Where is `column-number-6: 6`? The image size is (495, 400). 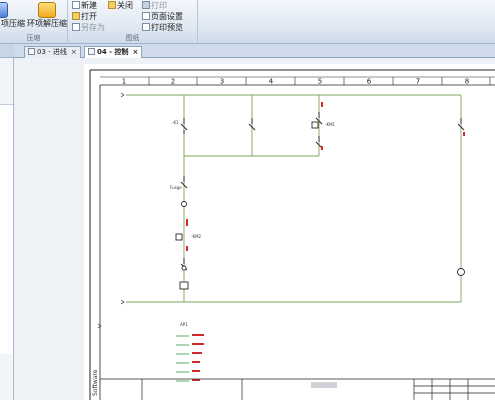
column-number-6: 6 is located at coordinates (369, 82).